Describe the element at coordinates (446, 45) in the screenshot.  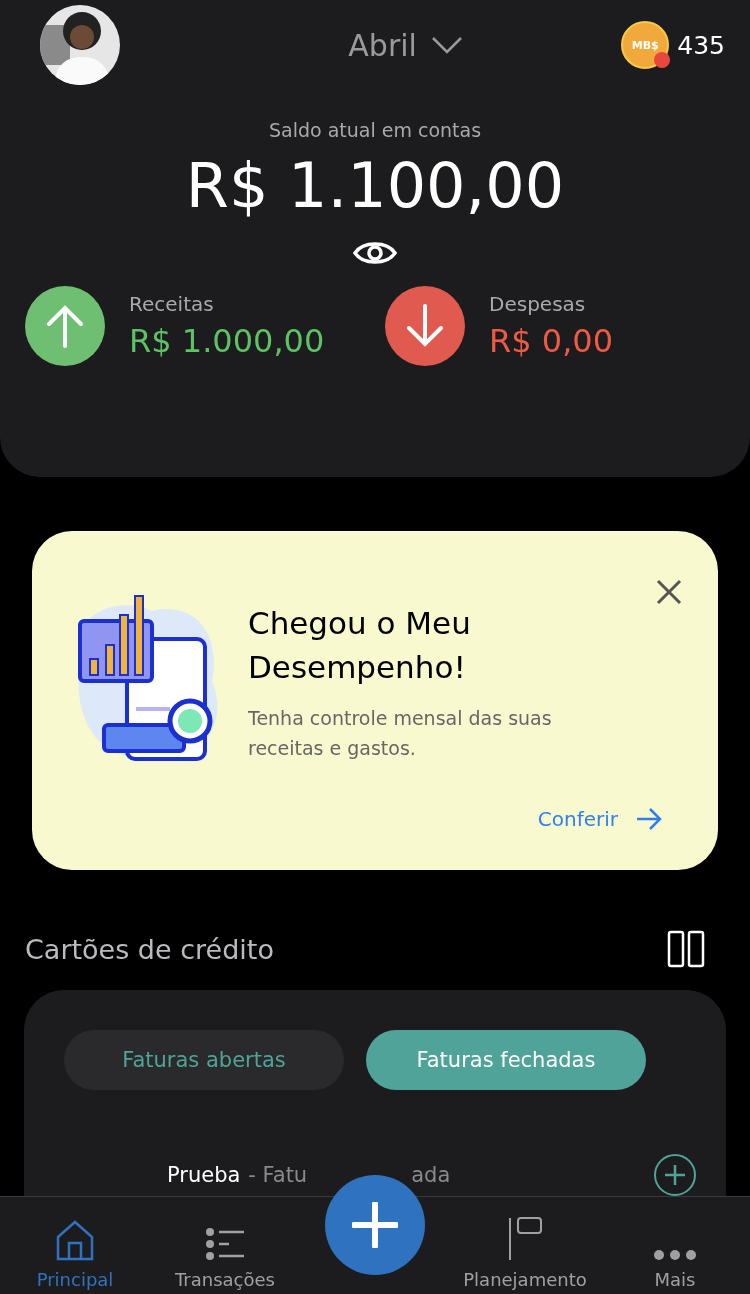
I see `chevron-down-icon` at that location.